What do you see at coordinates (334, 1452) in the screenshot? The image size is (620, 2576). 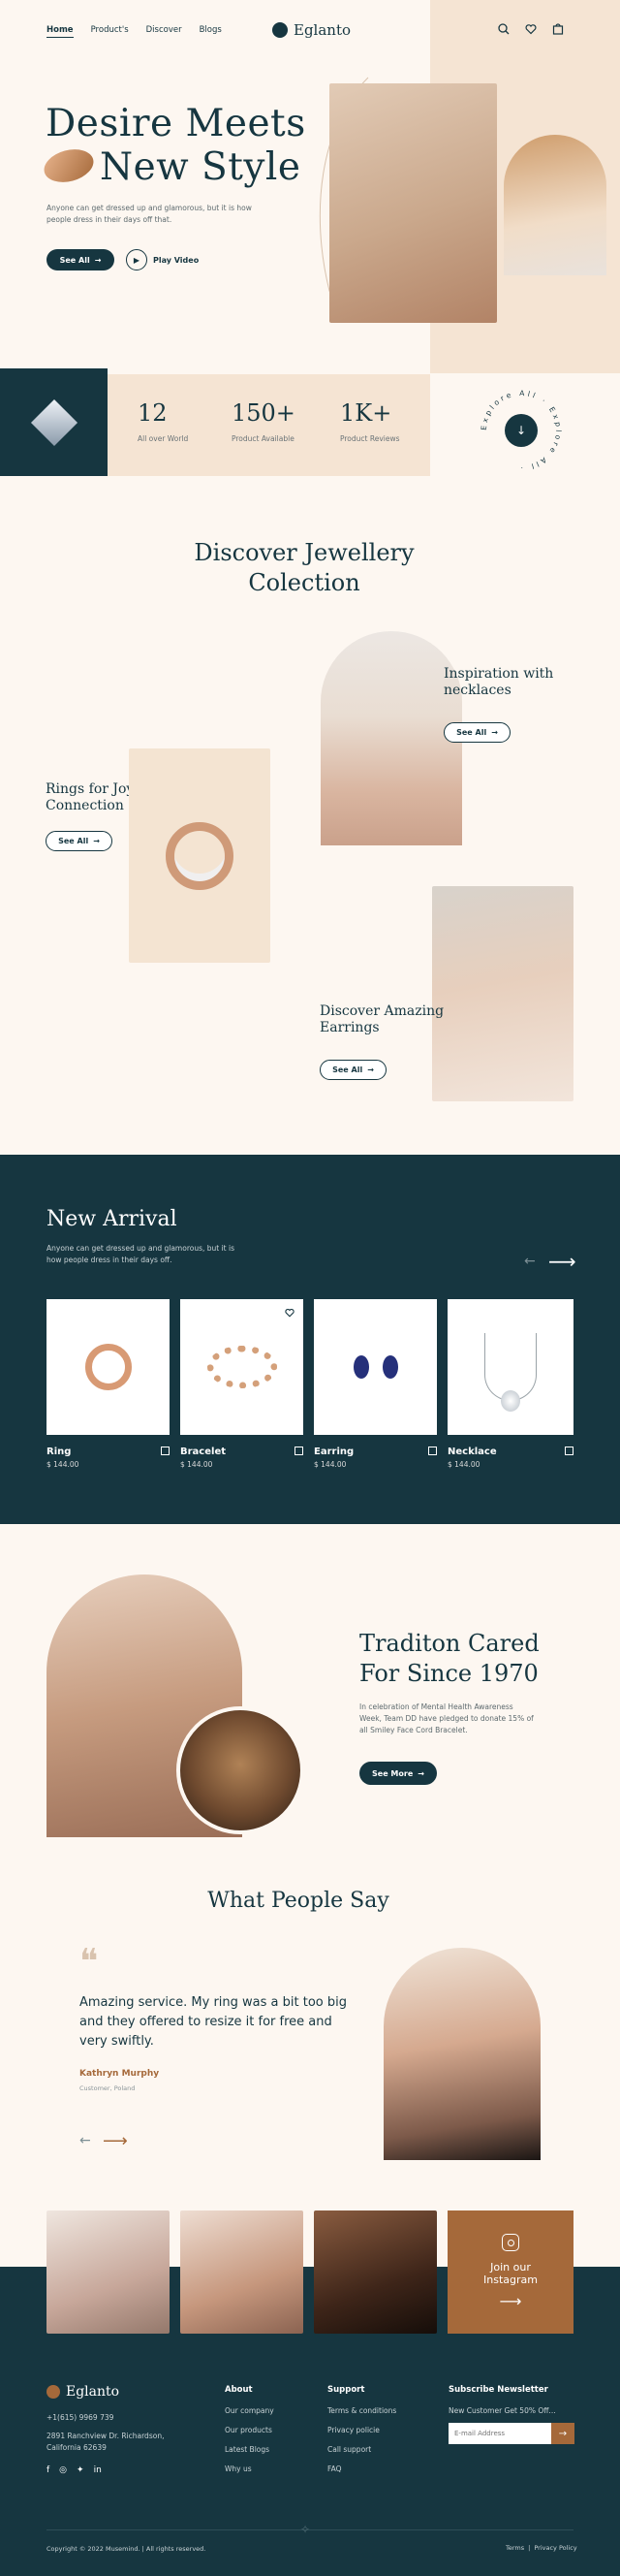 I see `product-name: Earring` at bounding box center [334, 1452].